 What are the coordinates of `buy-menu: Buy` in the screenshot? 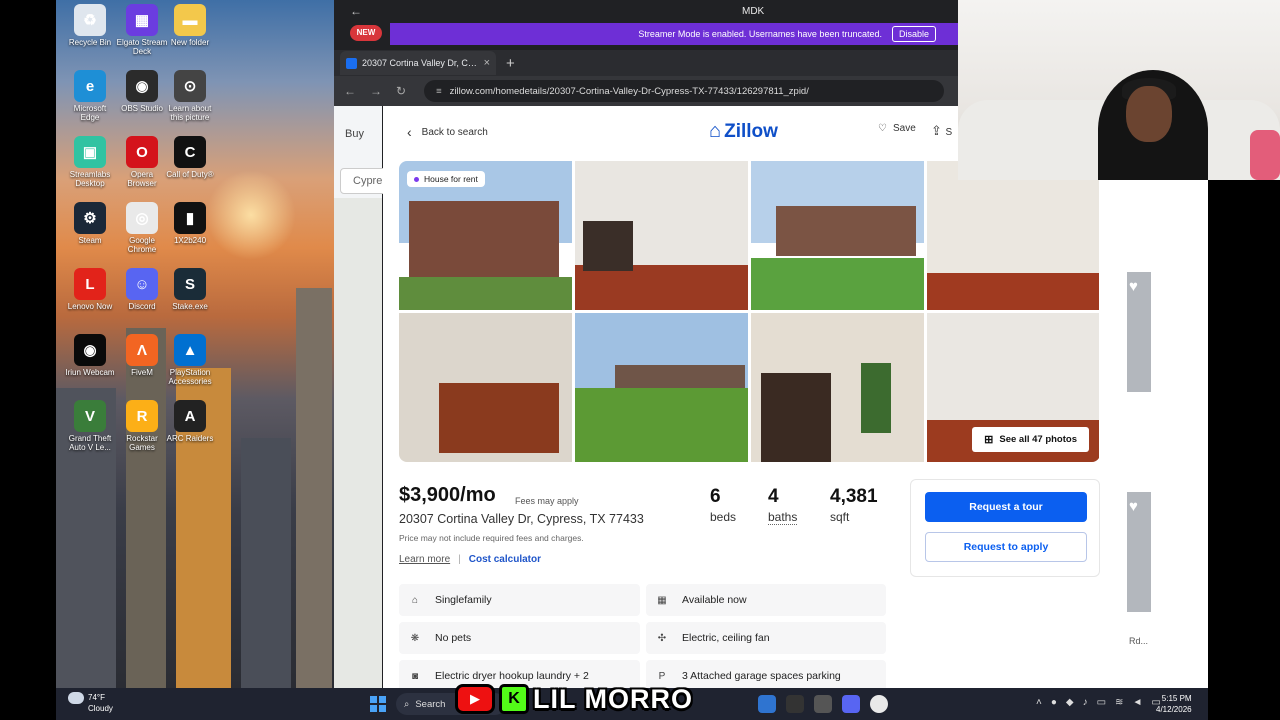 It's located at (354, 134).